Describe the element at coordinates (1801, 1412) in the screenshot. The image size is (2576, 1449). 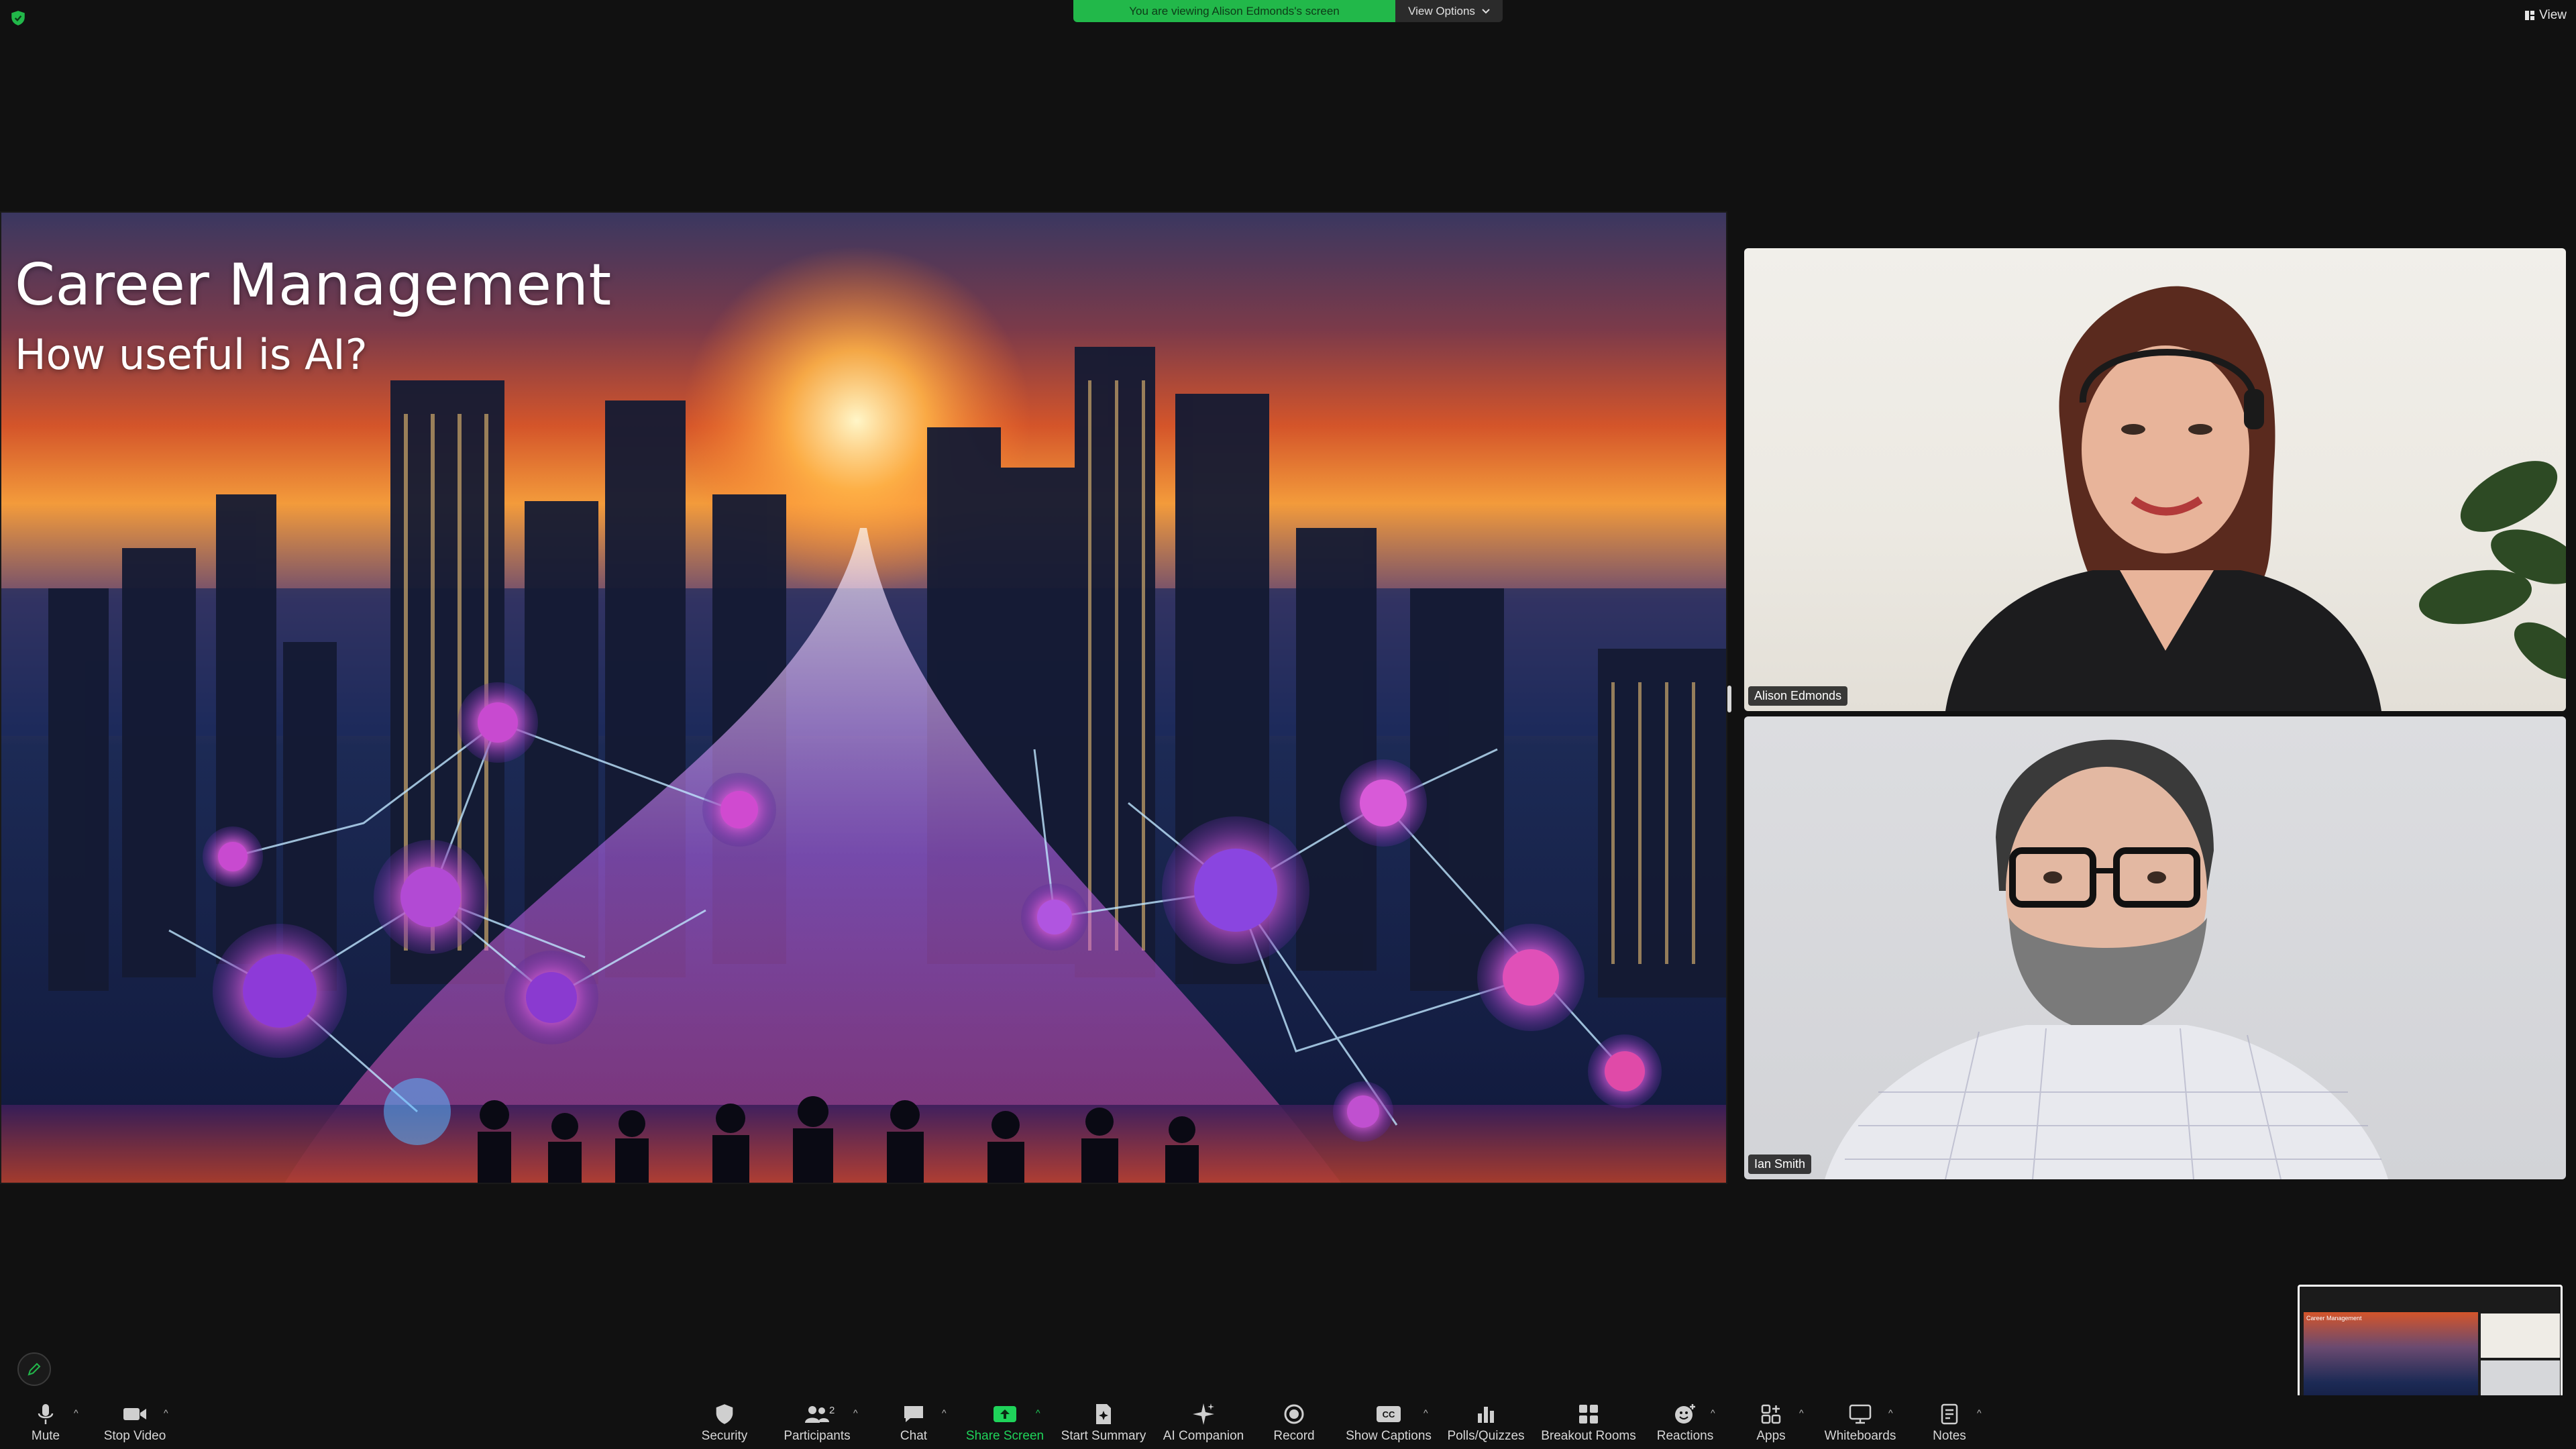
I see `apps-options-caret: ^` at that location.